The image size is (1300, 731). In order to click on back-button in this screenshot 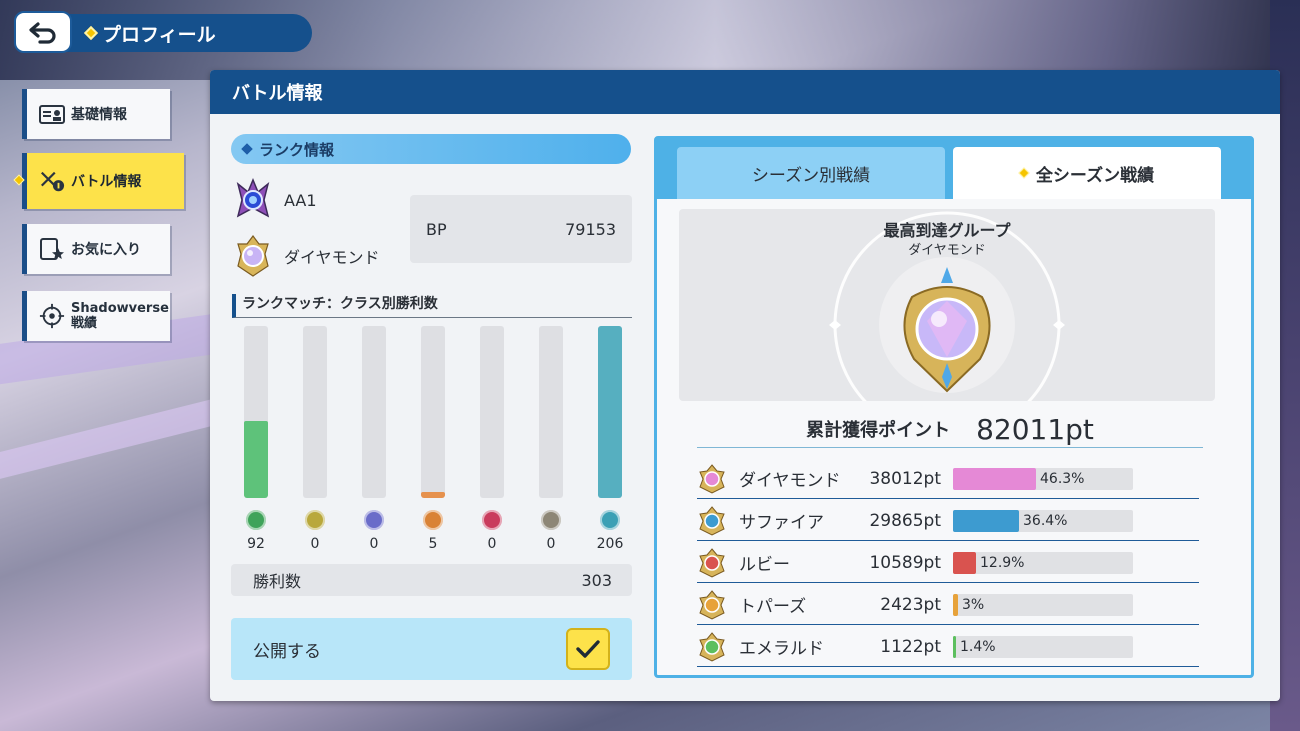, I will do `click(43, 32)`.